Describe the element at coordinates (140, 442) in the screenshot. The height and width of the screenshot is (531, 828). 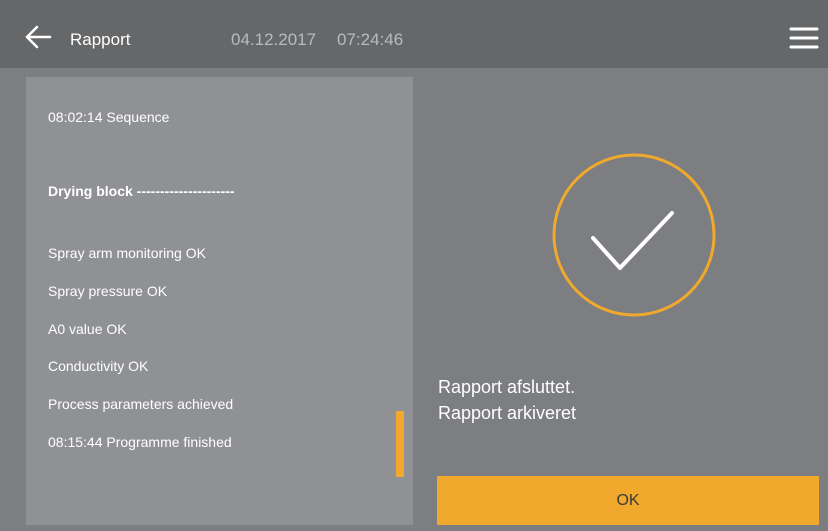
I see `log-line: 08:15:44 Programme finished` at that location.